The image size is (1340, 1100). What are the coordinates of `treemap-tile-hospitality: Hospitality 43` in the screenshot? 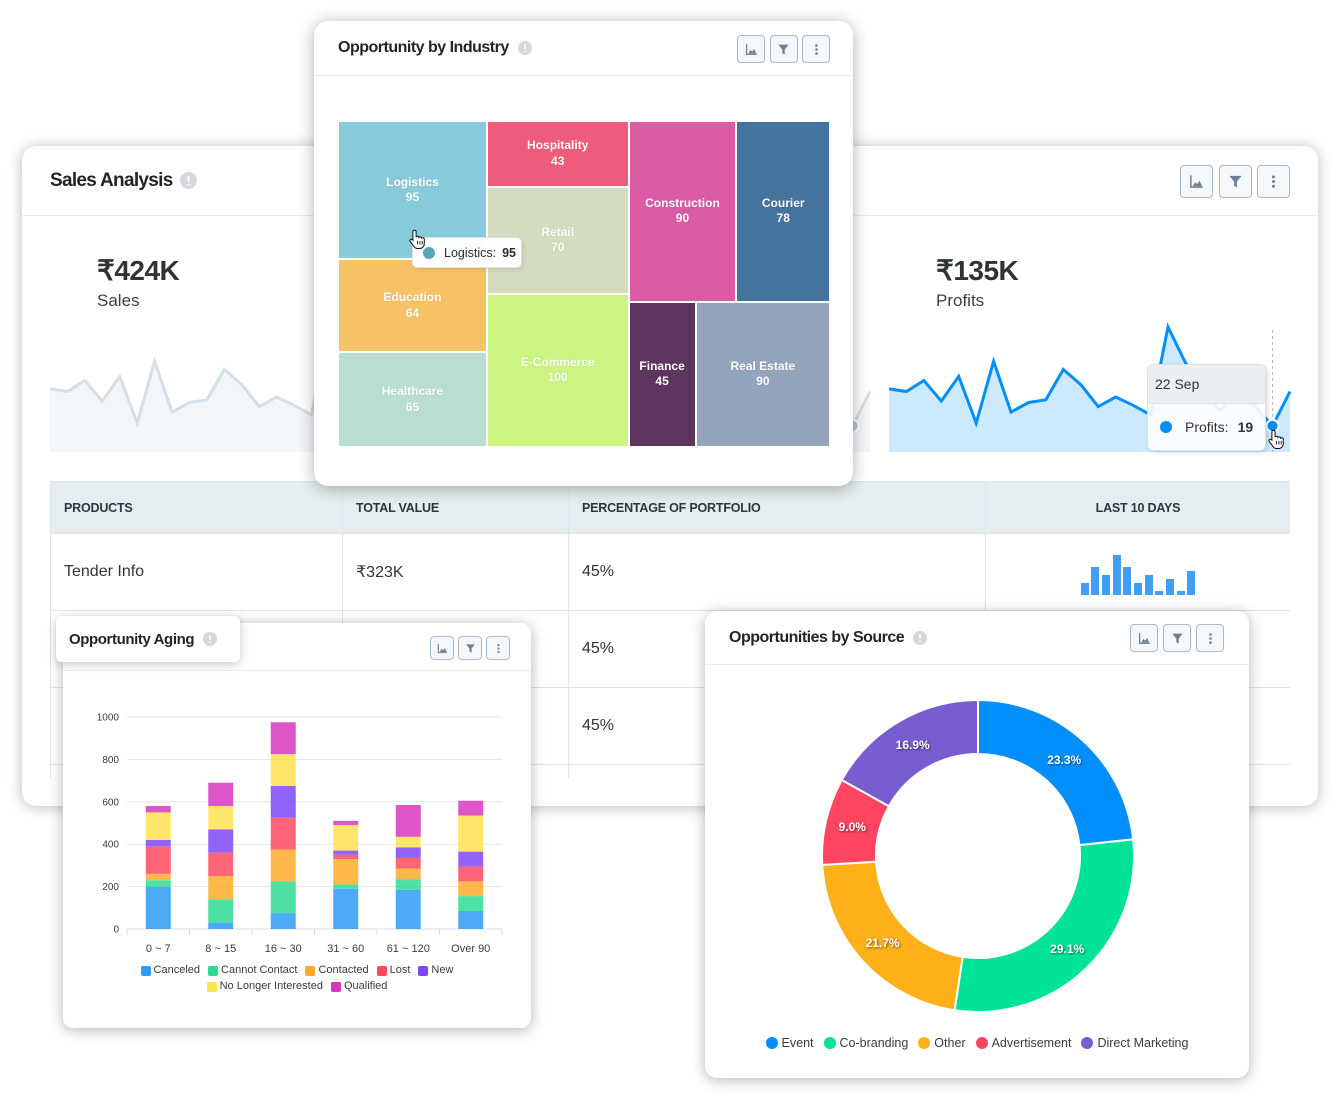 It's located at (557, 154).